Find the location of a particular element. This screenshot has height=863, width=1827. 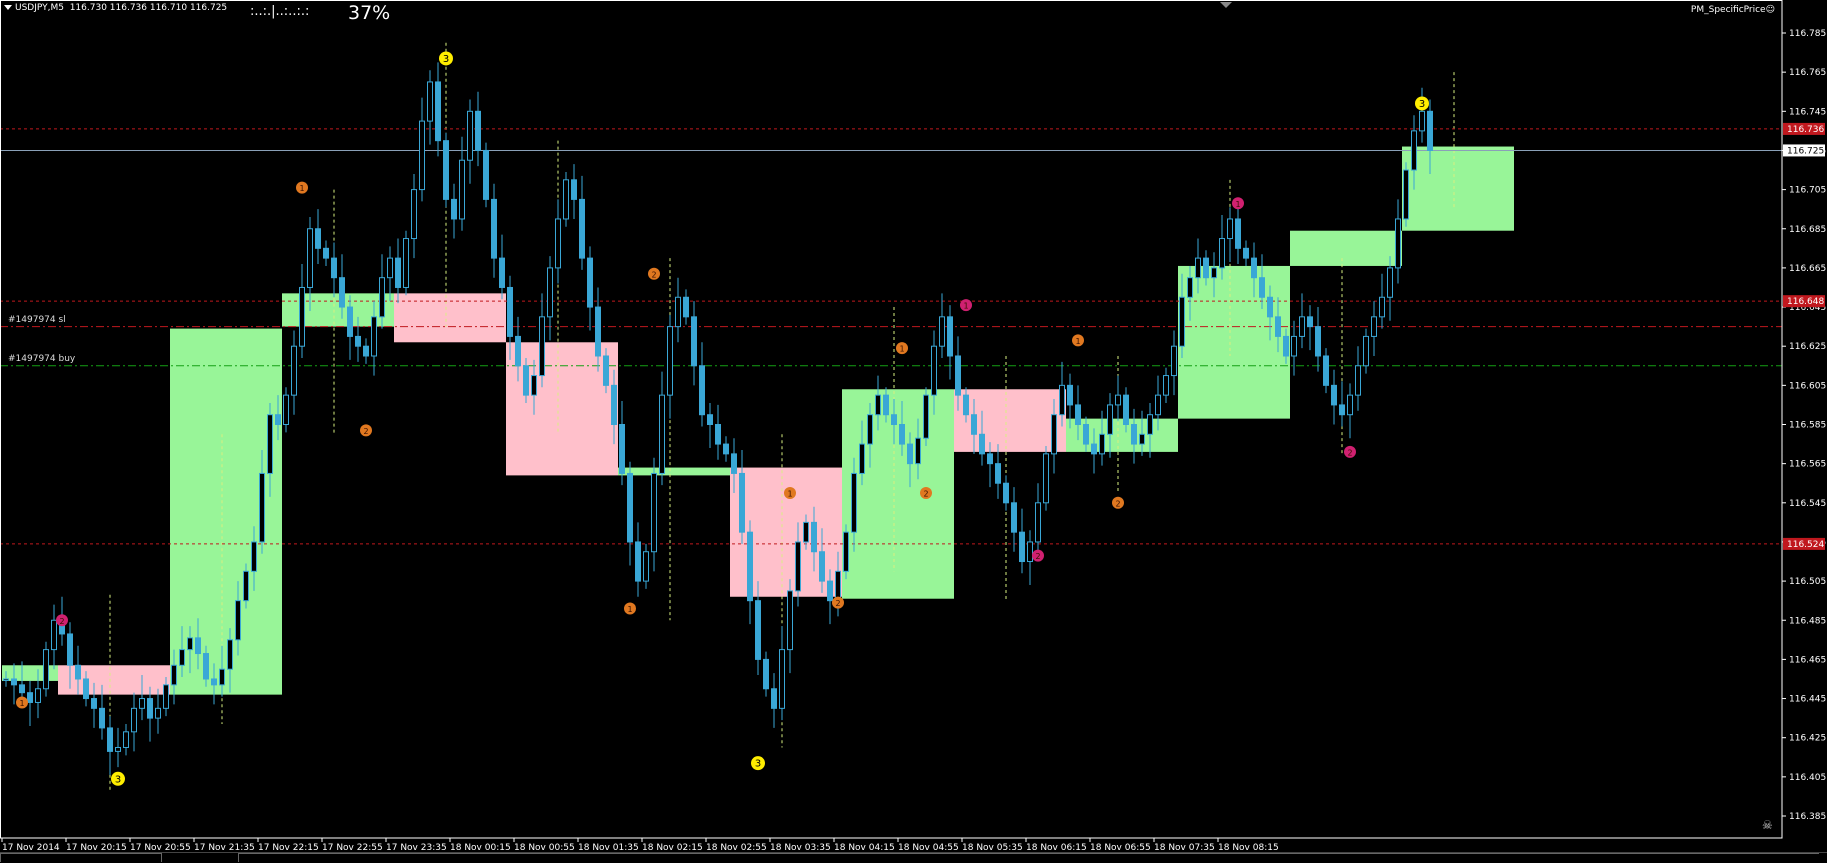

price-tick-label-5: 116.685 is located at coordinates (1807, 230).